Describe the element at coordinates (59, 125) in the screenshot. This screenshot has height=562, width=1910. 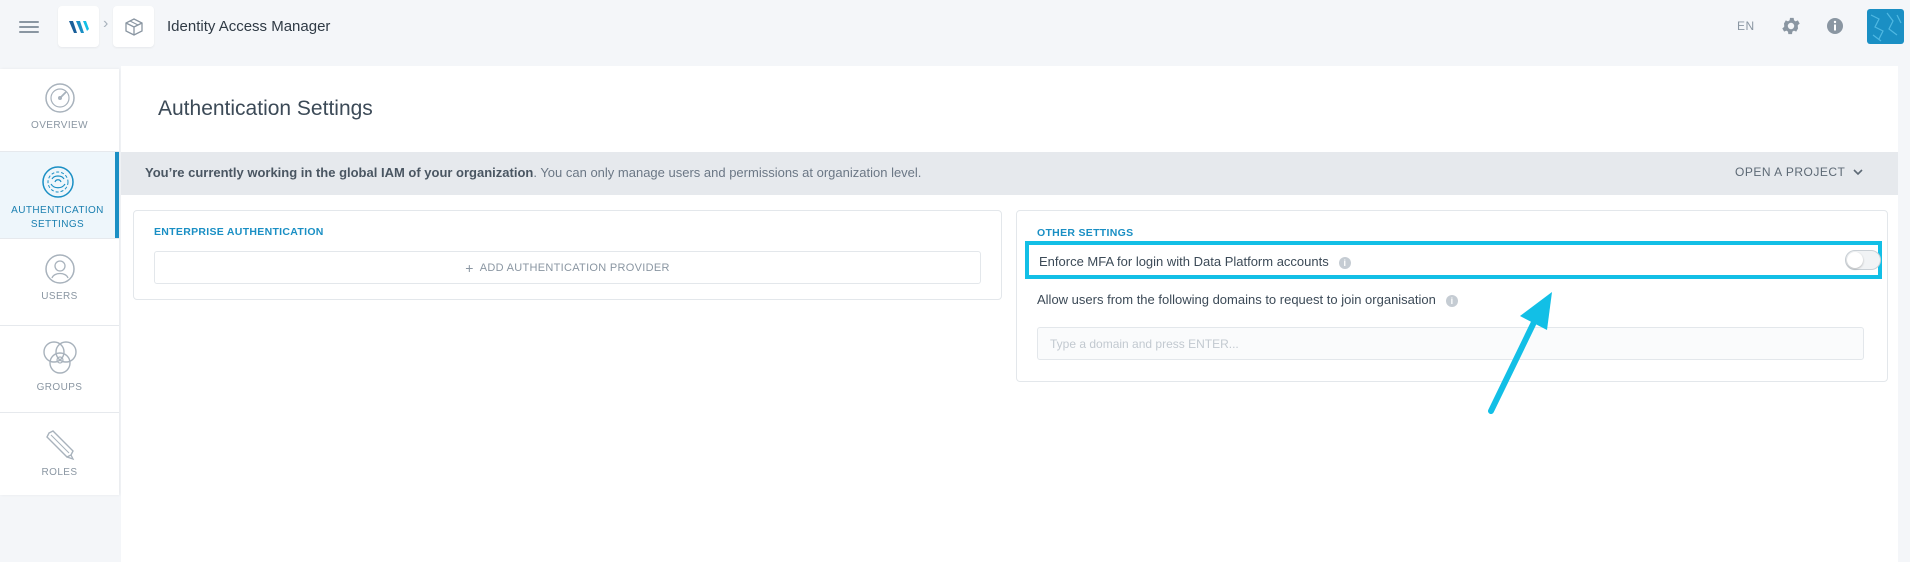
I see `sidebar-item-label: OVERVIEW` at that location.